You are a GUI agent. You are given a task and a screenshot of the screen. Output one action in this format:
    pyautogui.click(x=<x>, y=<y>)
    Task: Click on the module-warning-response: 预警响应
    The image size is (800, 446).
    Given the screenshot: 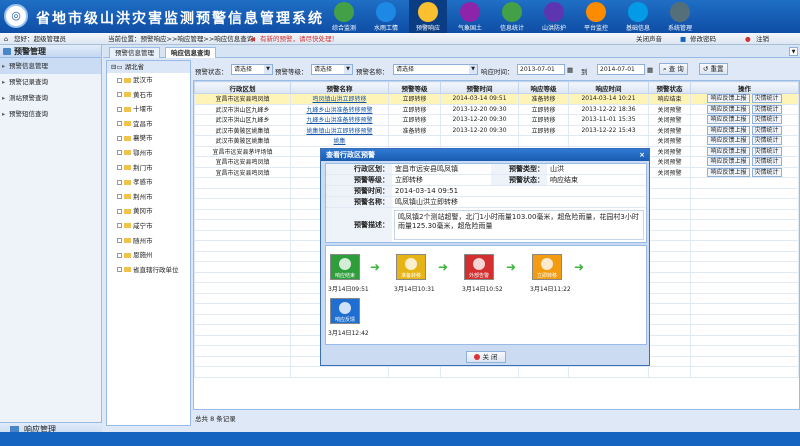 What is the action you would take?
    pyautogui.click(x=428, y=16)
    